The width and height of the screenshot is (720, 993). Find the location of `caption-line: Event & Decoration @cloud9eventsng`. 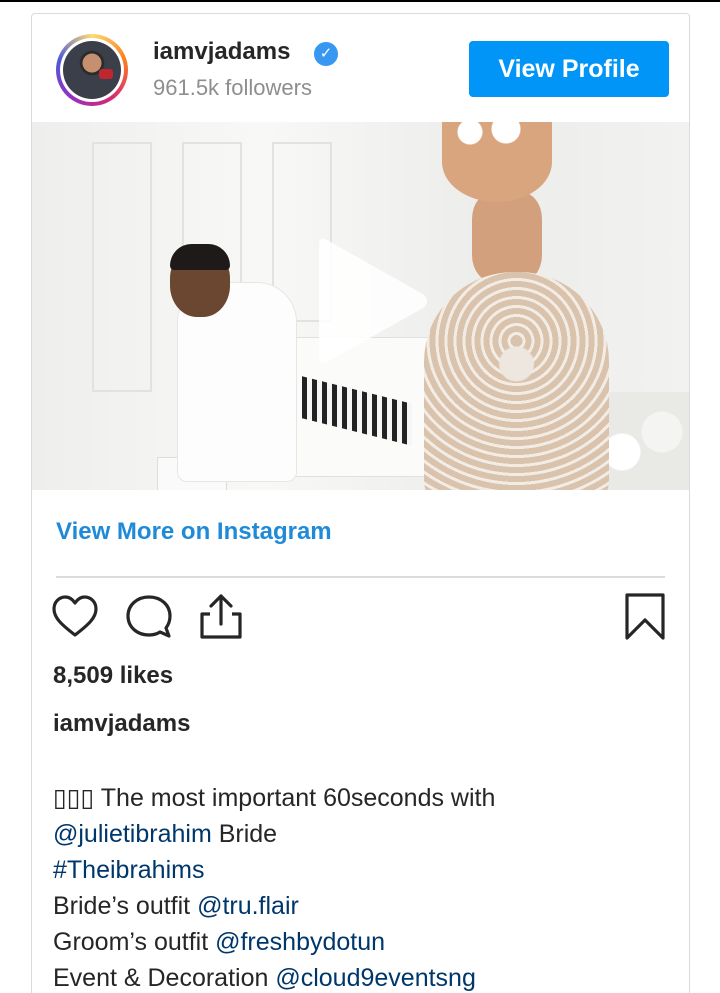

caption-line: Event & Decoration @cloud9eventsng is located at coordinates (363, 976).